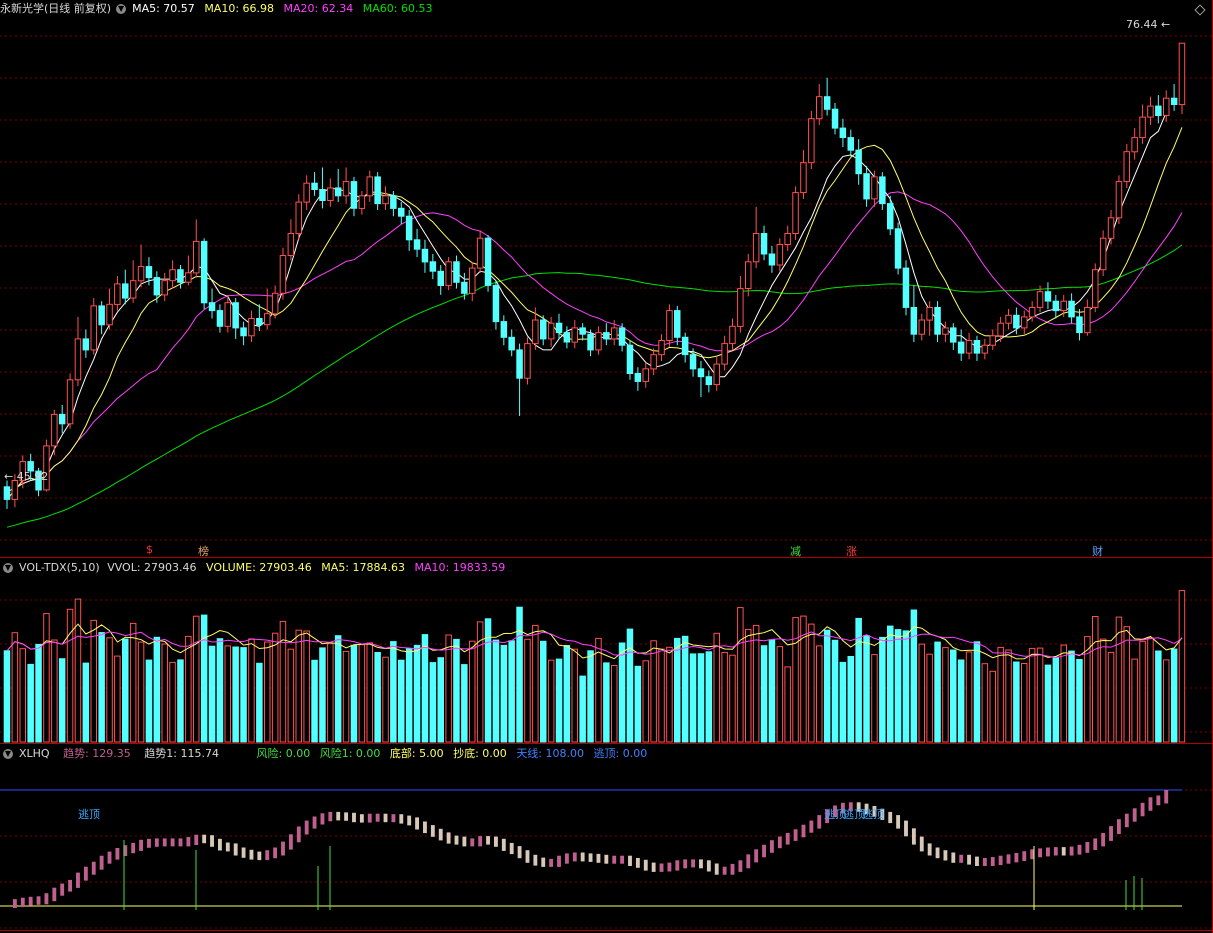  What do you see at coordinates (795, 551) in the screenshot?
I see `event-marker-reduce: 减` at bounding box center [795, 551].